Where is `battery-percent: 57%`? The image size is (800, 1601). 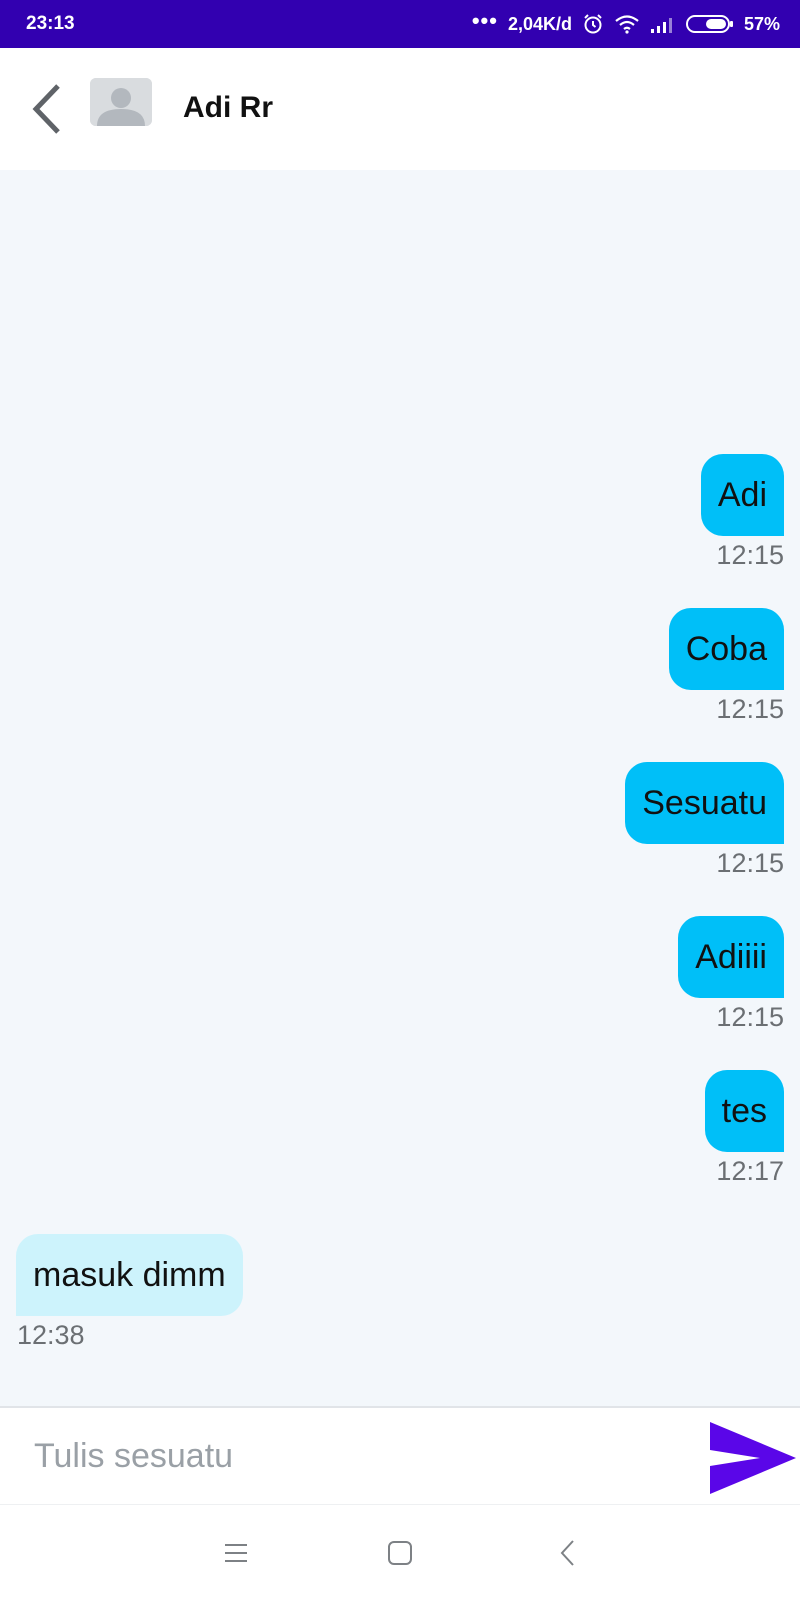
battery-percent: 57% is located at coordinates (761, 23).